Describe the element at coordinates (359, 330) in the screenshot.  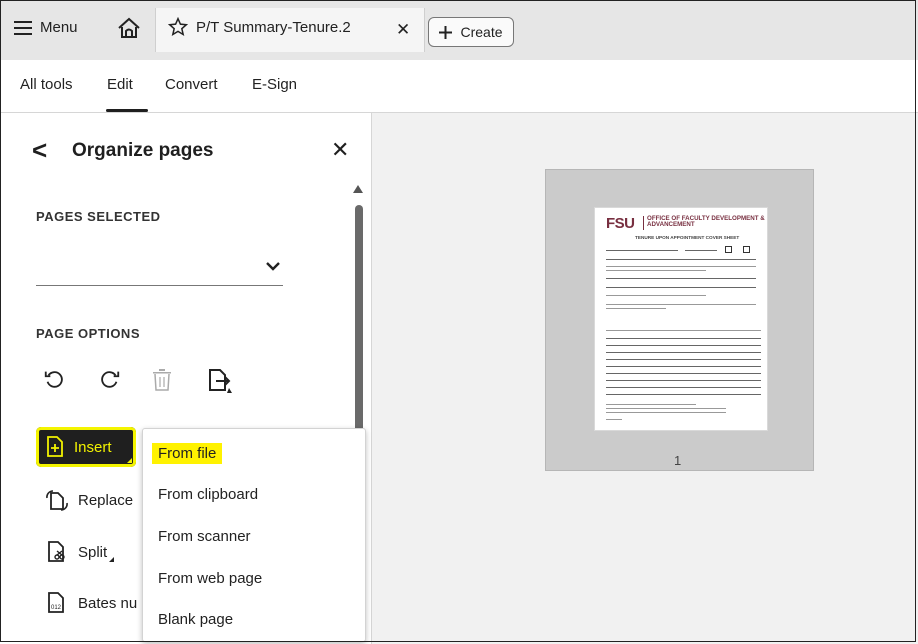
I see `panel-scrollbar` at that location.